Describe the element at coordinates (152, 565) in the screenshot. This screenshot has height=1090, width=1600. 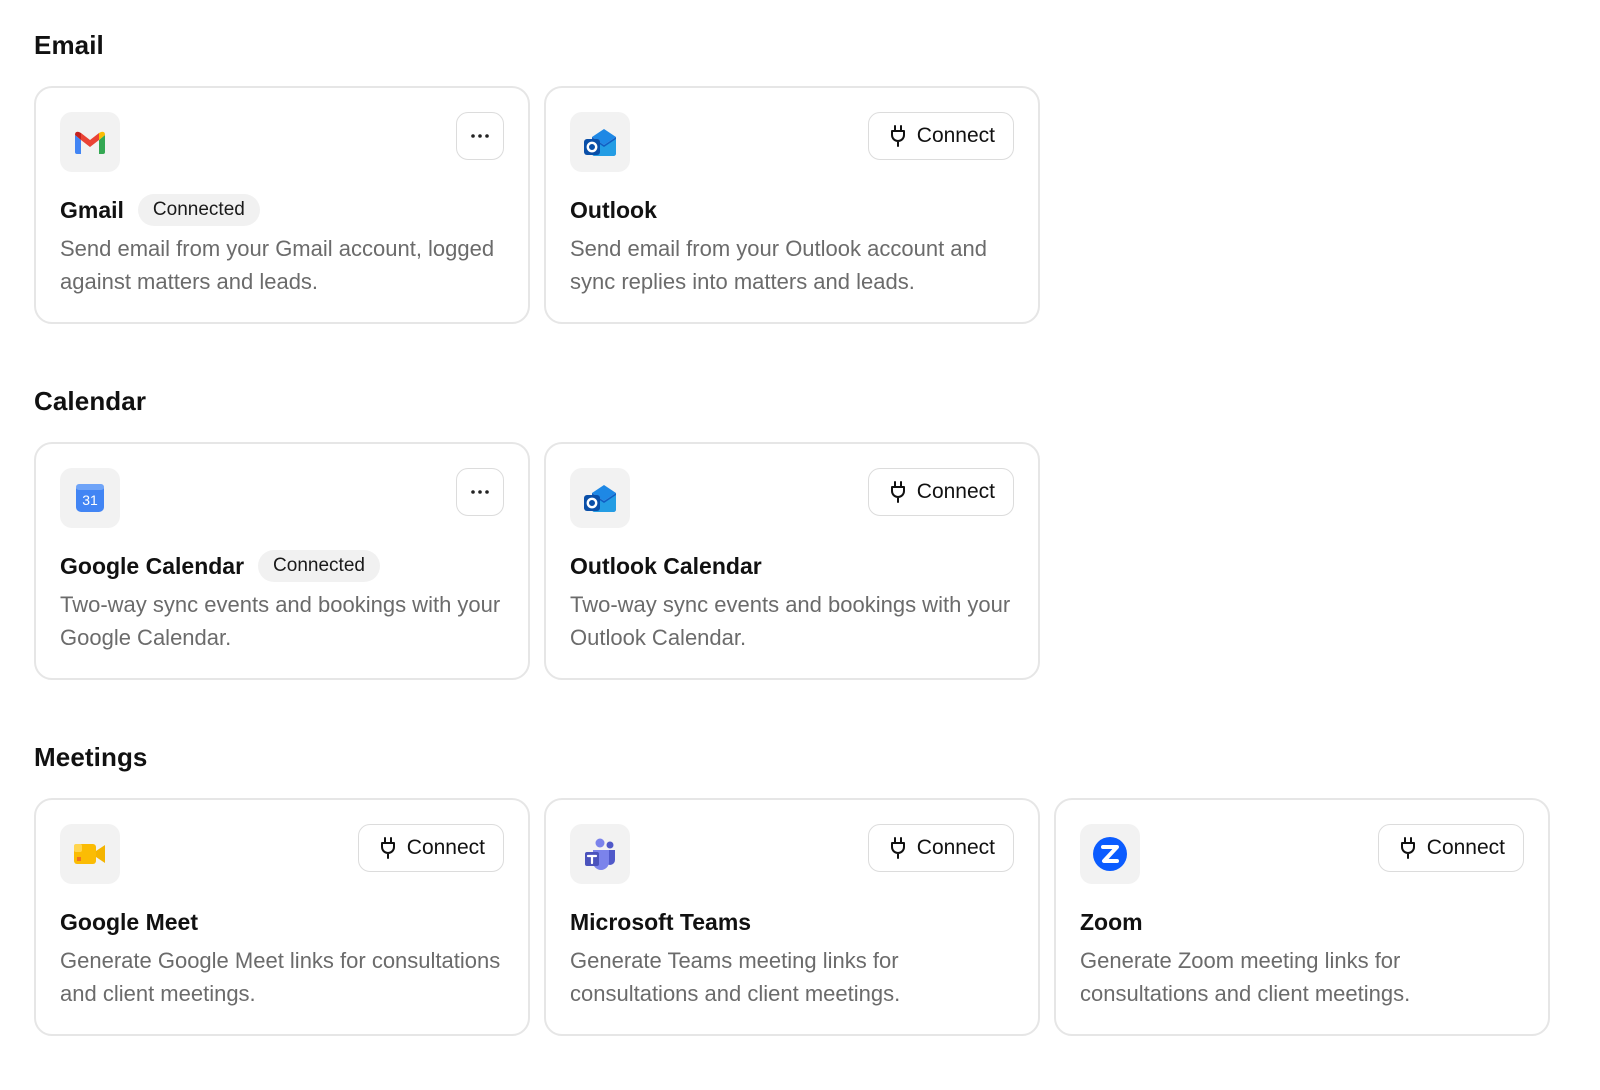
I see `integration-name: Google Calendar` at that location.